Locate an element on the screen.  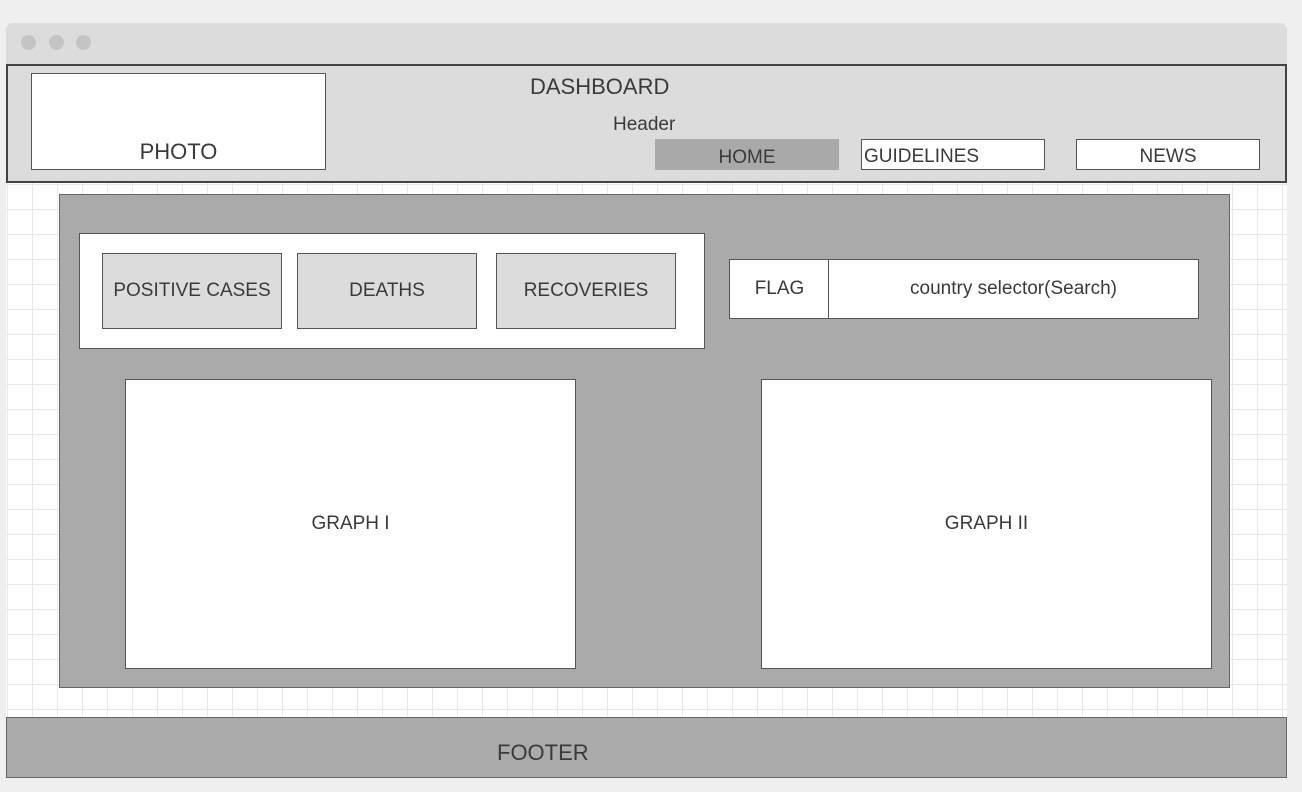
stats-container: POSITIVE CASES DEATHS RECOVERIES is located at coordinates (392, 291).